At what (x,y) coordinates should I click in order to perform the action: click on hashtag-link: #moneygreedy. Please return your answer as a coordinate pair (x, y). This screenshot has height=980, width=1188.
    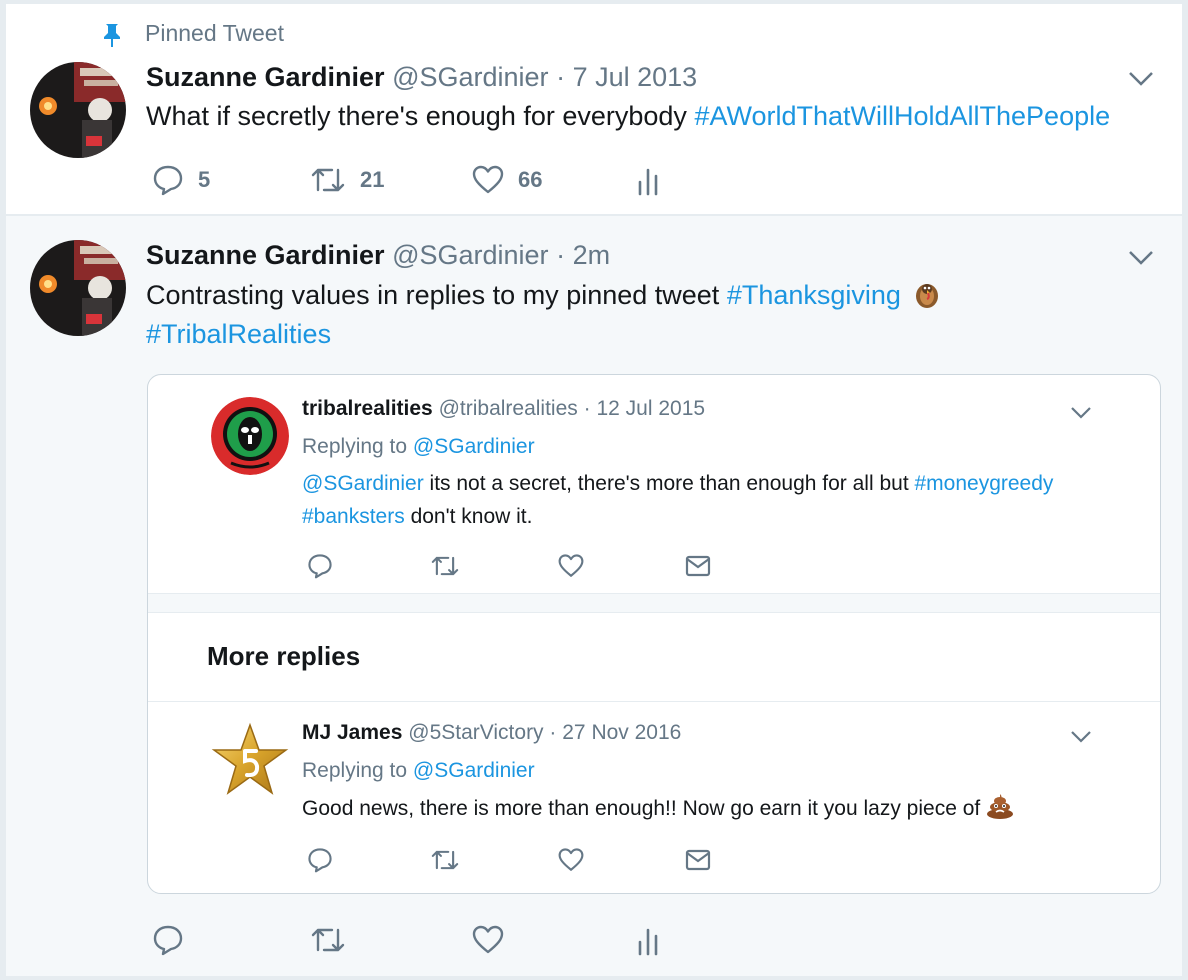
    Looking at the image, I should click on (984, 483).